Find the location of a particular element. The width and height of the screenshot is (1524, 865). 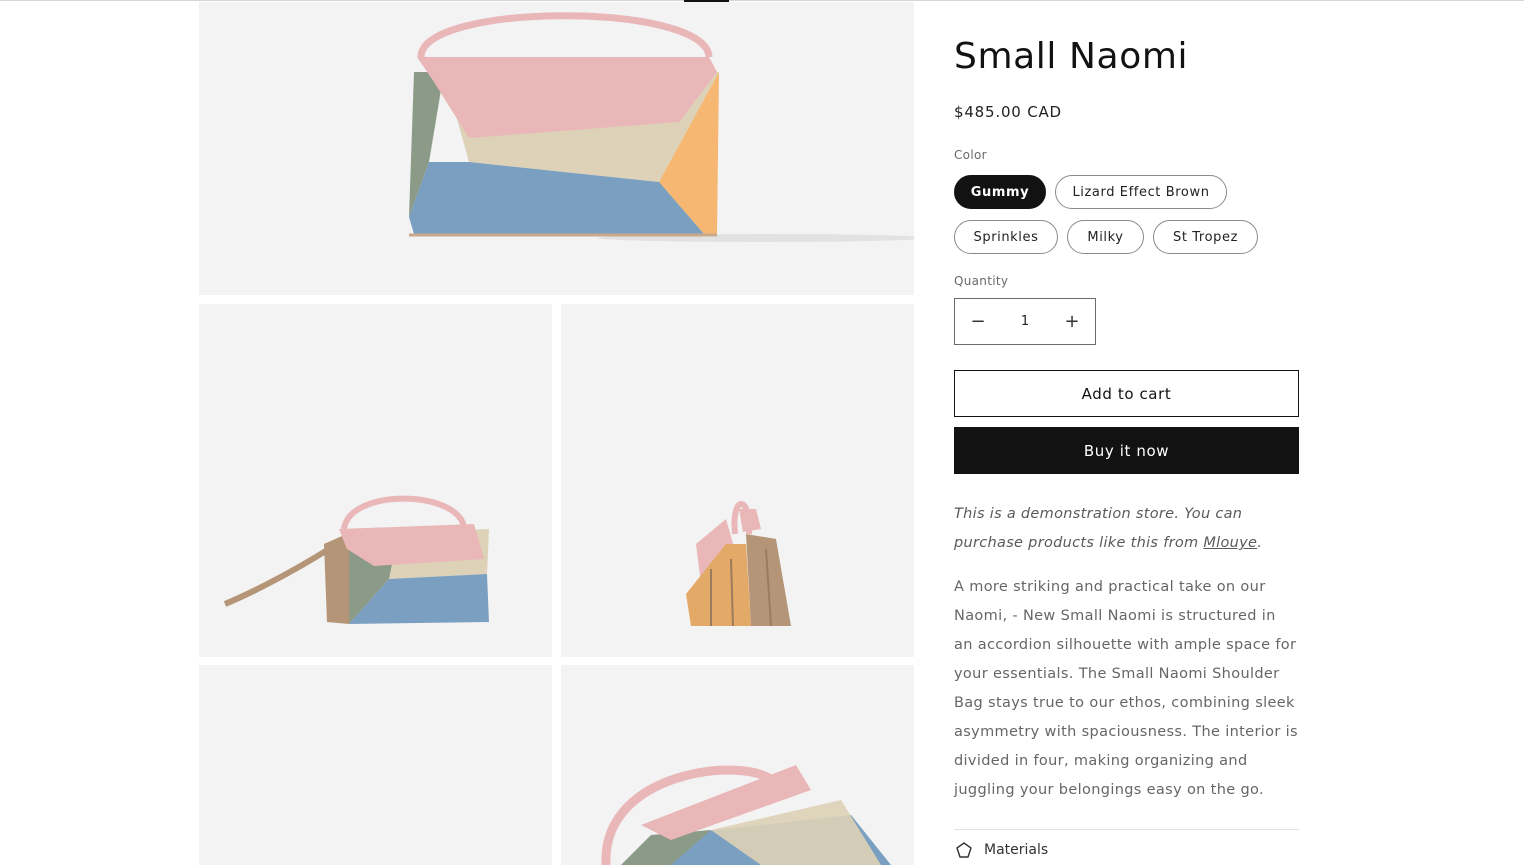

demo-note-end: . is located at coordinates (1260, 543).